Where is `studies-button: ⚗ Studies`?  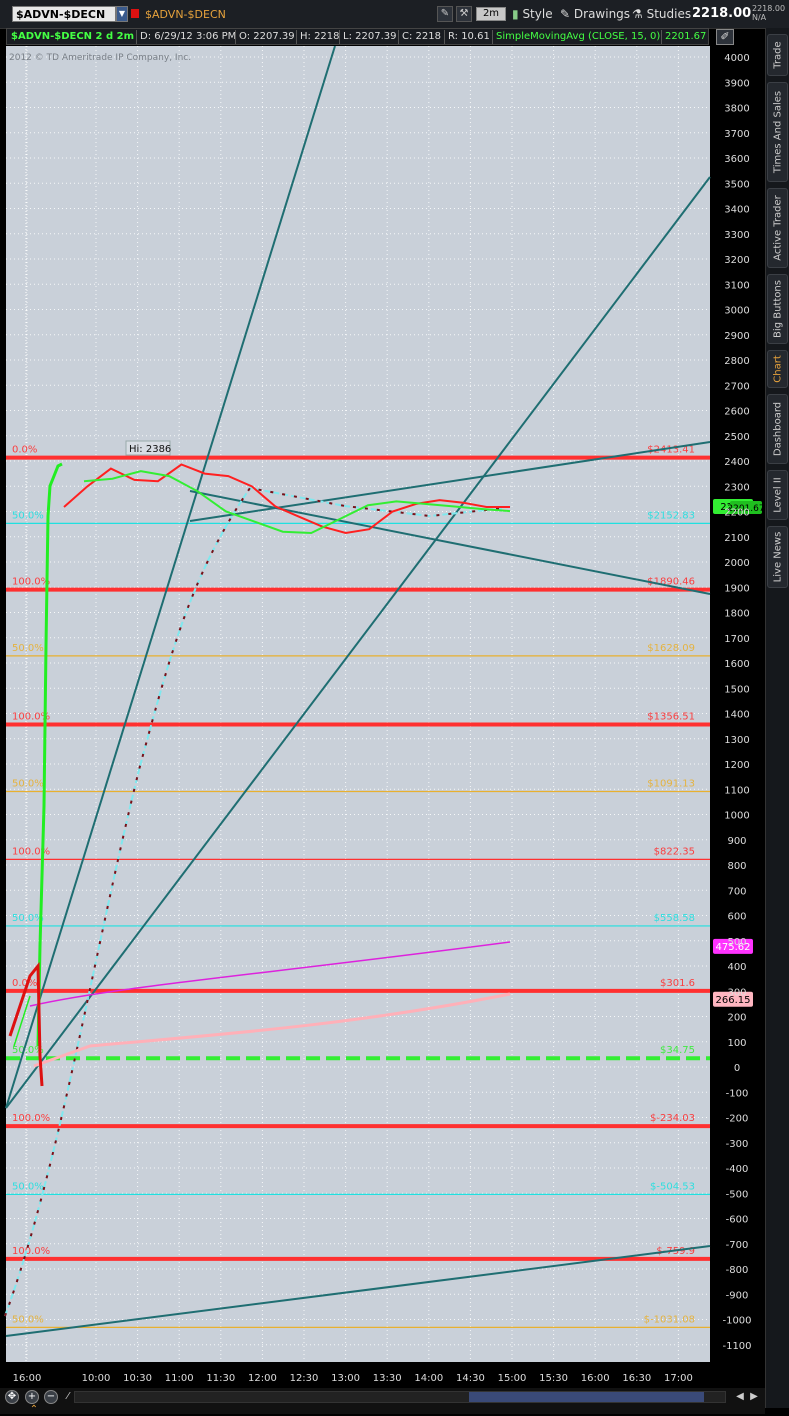 studies-button: ⚗ Studies is located at coordinates (661, 14).